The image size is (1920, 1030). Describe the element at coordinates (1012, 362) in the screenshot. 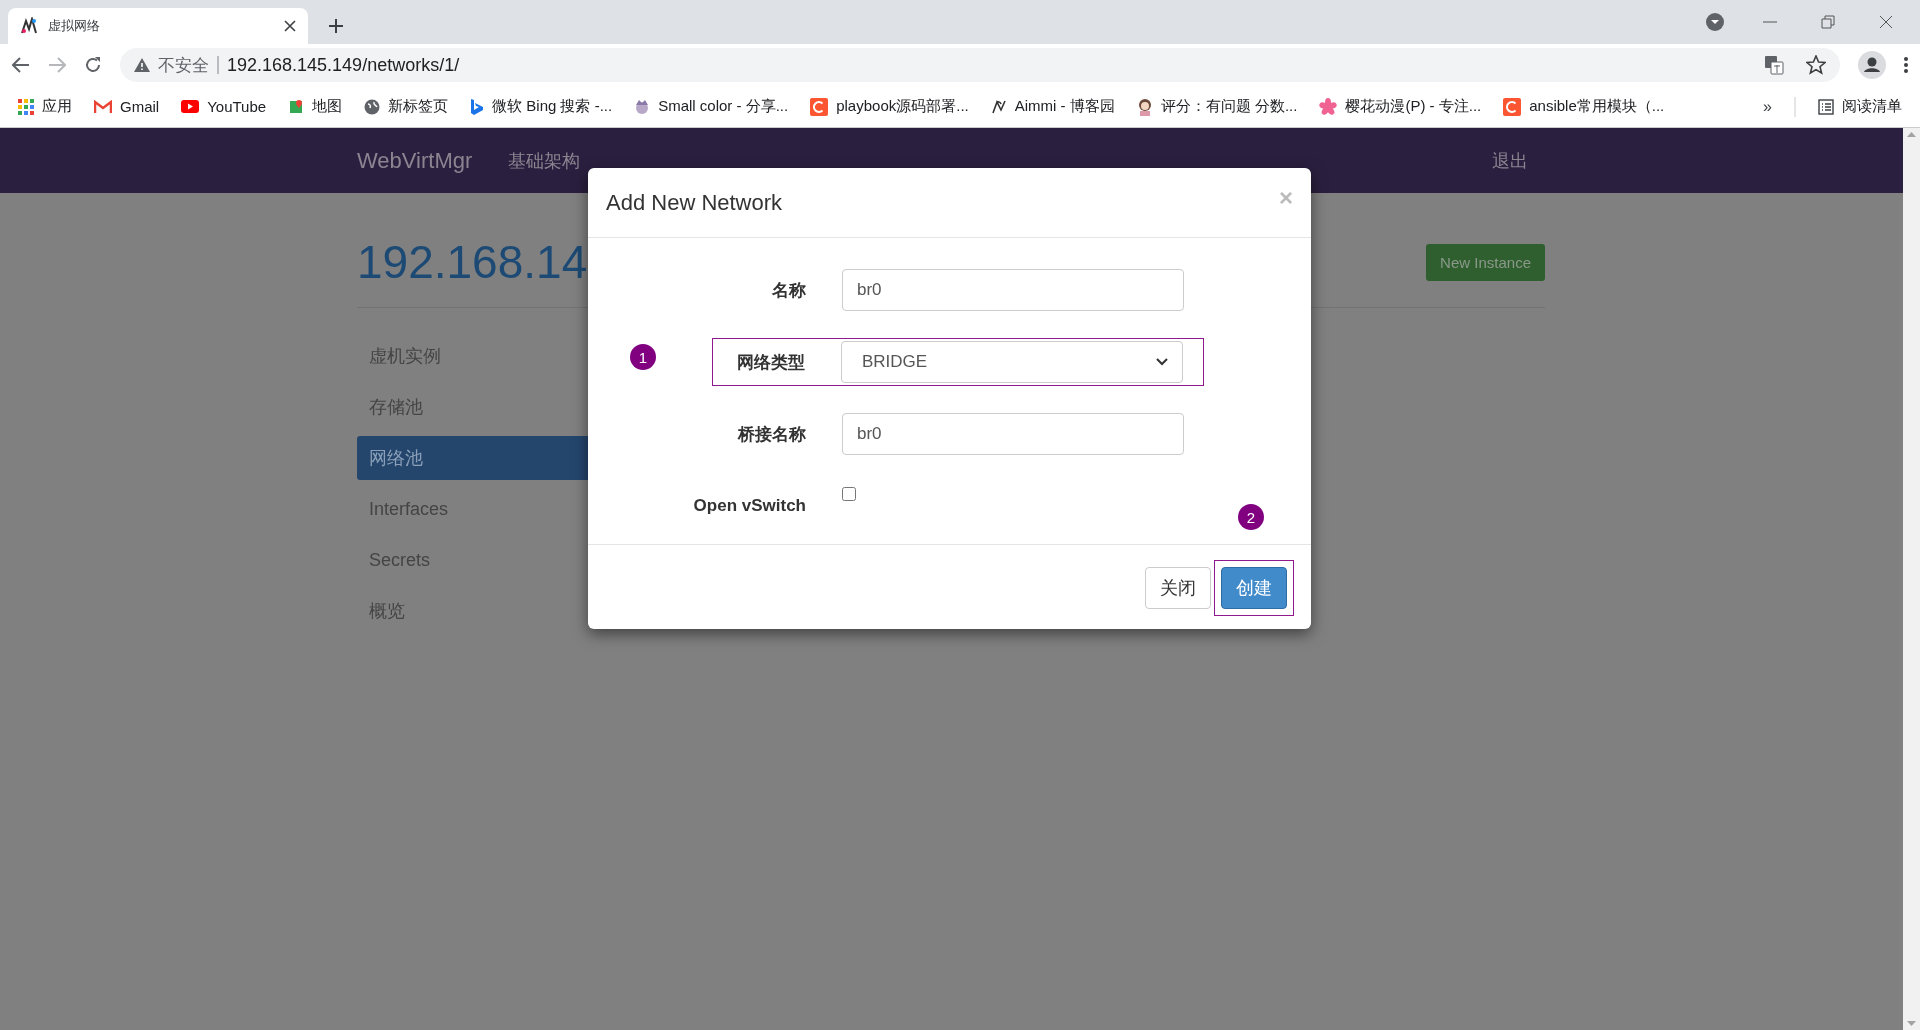

I see `select-field: BRIDGE` at that location.